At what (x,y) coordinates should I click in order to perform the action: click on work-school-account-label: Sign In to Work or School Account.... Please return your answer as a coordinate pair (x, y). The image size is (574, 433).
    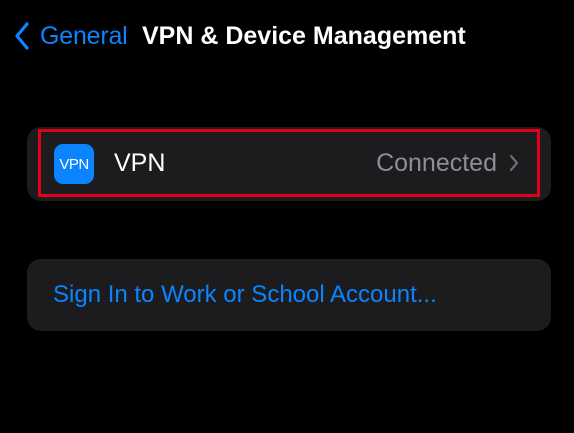
    Looking at the image, I should click on (245, 294).